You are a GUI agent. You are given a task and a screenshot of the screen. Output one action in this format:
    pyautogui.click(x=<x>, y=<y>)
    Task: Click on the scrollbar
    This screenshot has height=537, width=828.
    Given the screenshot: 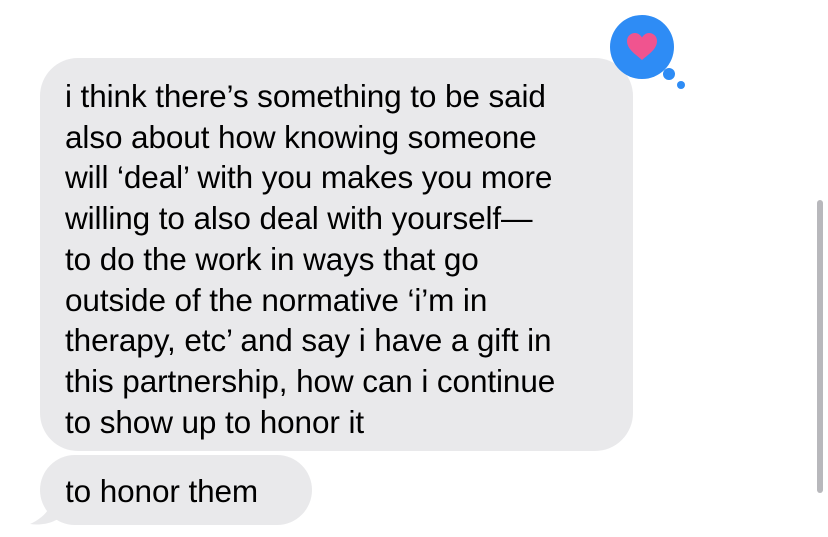 What is the action you would take?
    pyautogui.click(x=820, y=346)
    